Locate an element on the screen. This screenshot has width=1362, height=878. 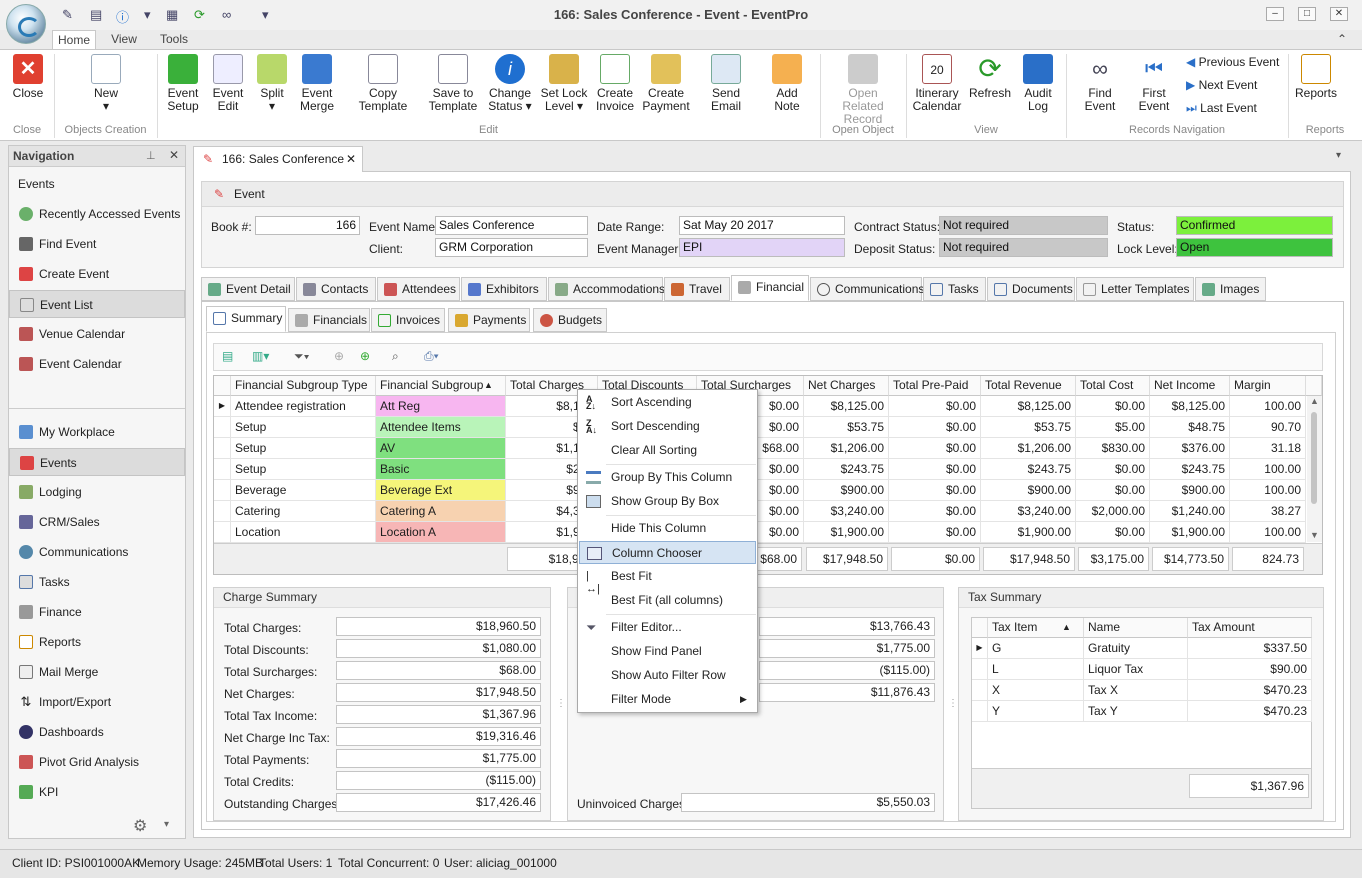
last-event-button: ⏭ Last Event is located at coordinates (1221, 108).